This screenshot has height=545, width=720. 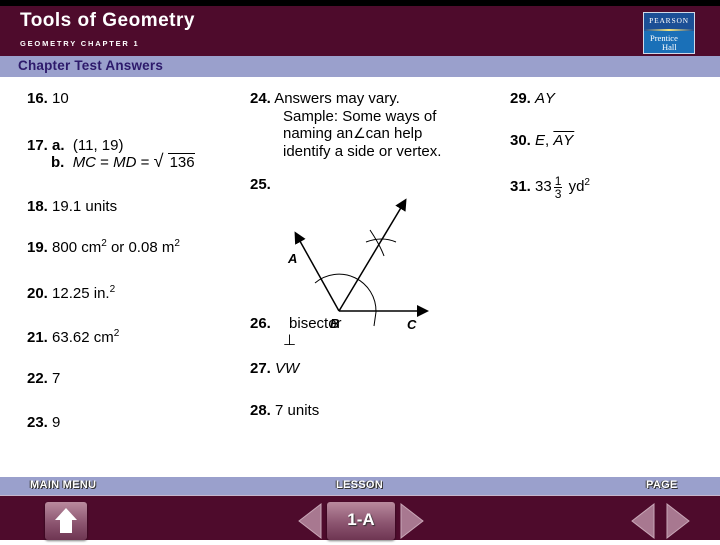 I want to click on answer-28: 28. 7 units, so click(x=284, y=410).